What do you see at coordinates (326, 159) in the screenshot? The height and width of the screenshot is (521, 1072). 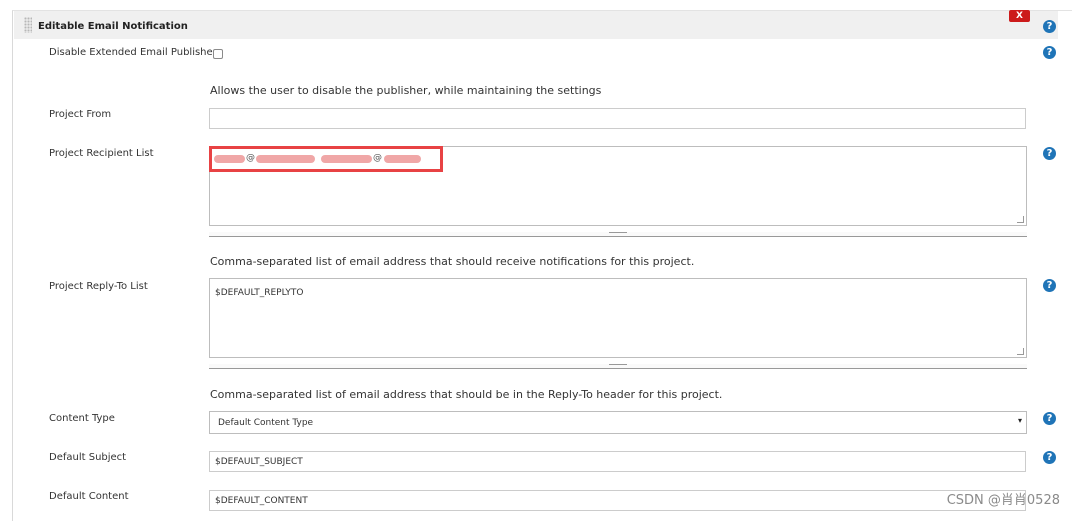 I see `highlight-box` at bounding box center [326, 159].